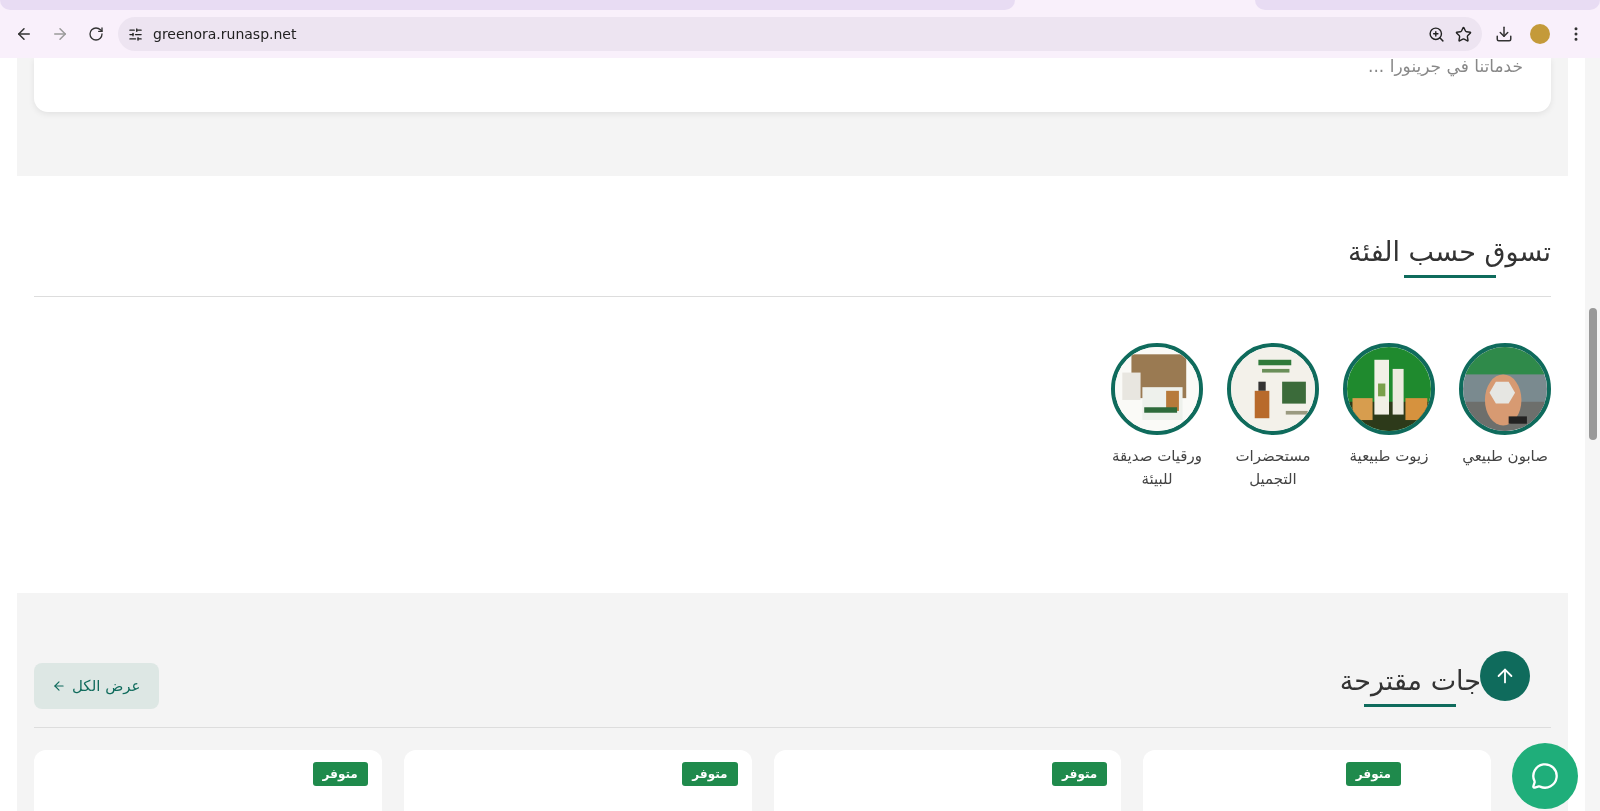  What do you see at coordinates (800, 34) in the screenshot?
I see `address-bar: greenora.runasp.net` at bounding box center [800, 34].